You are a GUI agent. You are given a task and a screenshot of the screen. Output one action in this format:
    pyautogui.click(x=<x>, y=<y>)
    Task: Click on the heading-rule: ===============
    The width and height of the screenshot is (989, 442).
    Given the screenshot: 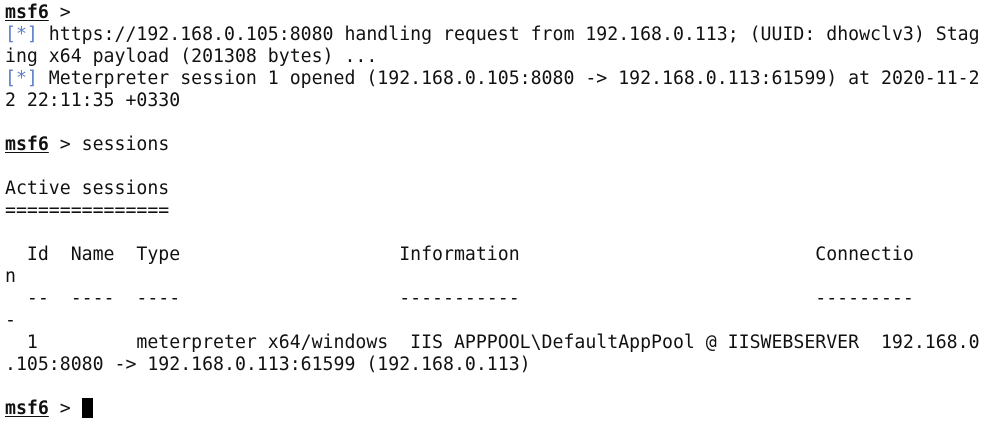 What is the action you would take?
    pyautogui.click(x=497, y=211)
    